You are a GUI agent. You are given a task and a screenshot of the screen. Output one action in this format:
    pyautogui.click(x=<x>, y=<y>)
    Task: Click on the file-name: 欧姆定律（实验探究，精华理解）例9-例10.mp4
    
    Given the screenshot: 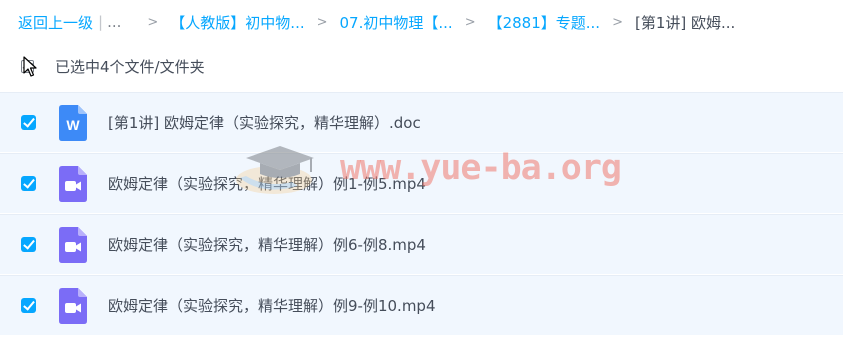 What is the action you would take?
    pyautogui.click(x=272, y=305)
    